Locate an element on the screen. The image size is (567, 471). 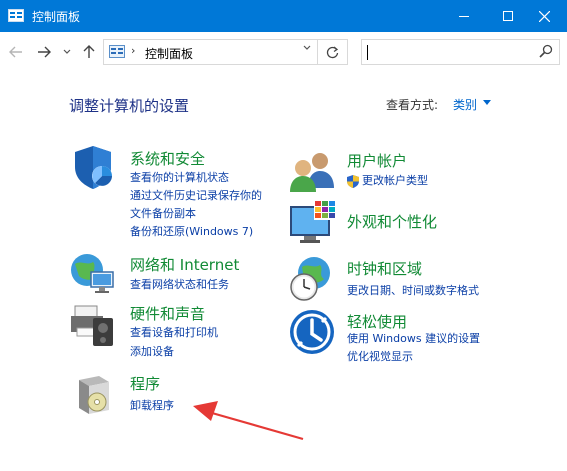
link-file-history: 通过文件历史记录保存你的 is located at coordinates (196, 195).